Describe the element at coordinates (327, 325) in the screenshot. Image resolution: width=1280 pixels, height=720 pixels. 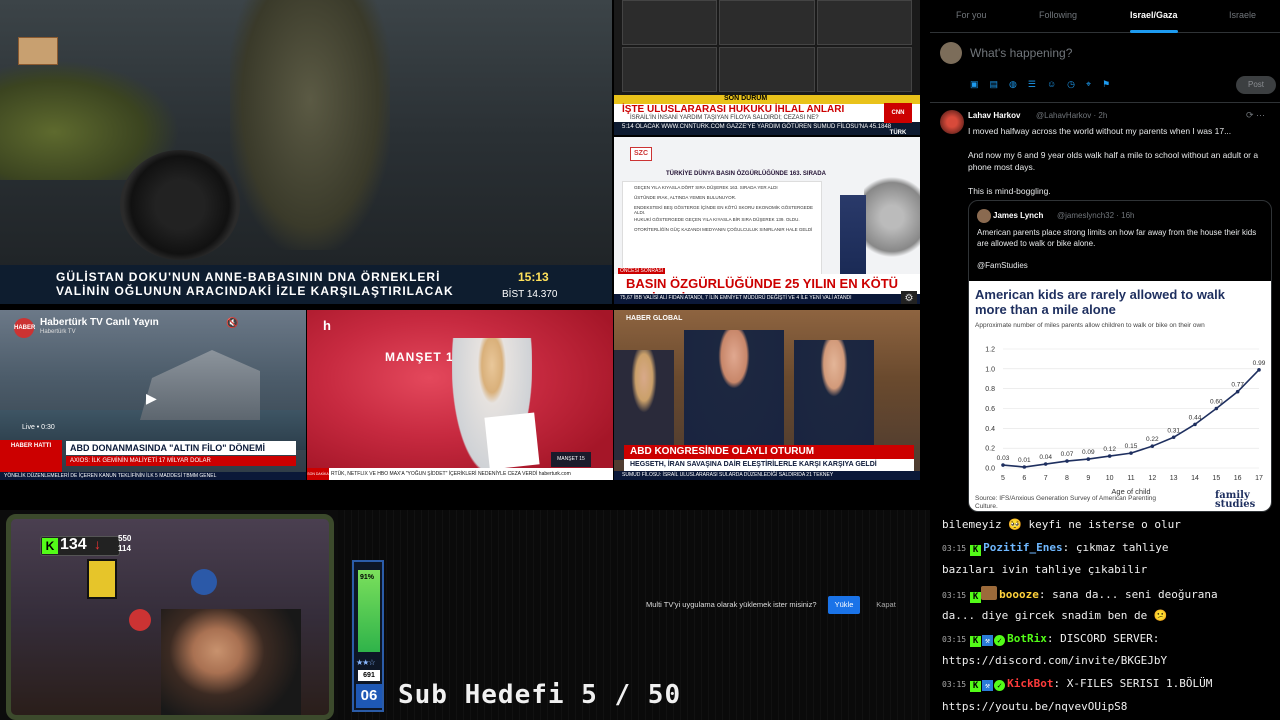
I see `haberturk-logo: h` at that location.